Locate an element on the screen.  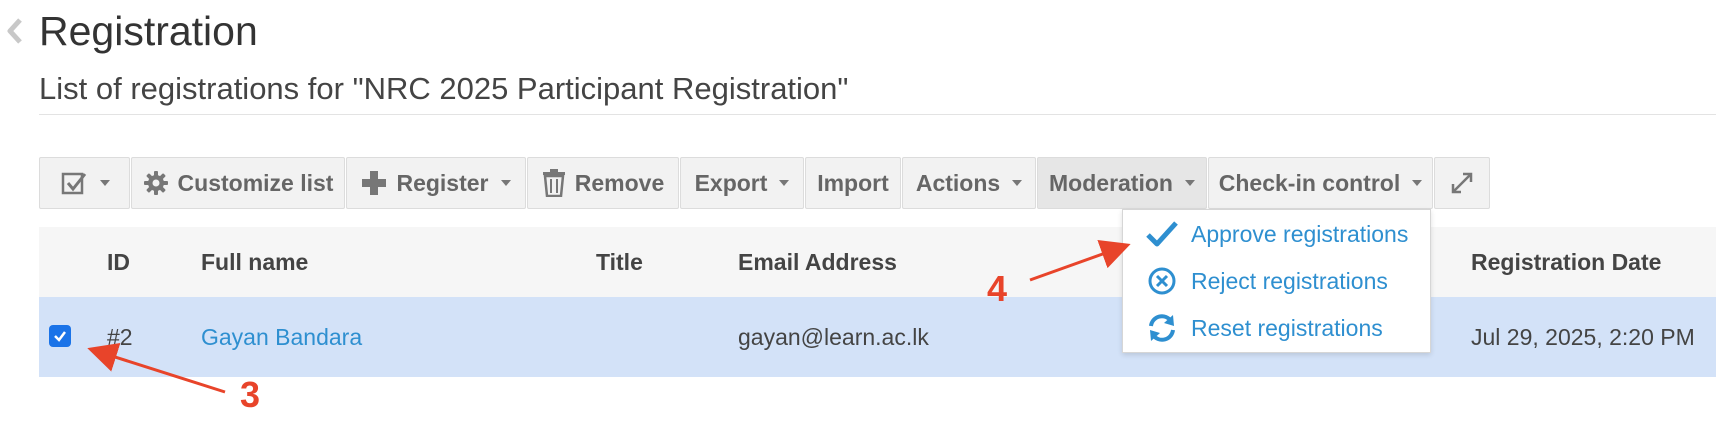
import-label: Import is located at coordinates (853, 182).